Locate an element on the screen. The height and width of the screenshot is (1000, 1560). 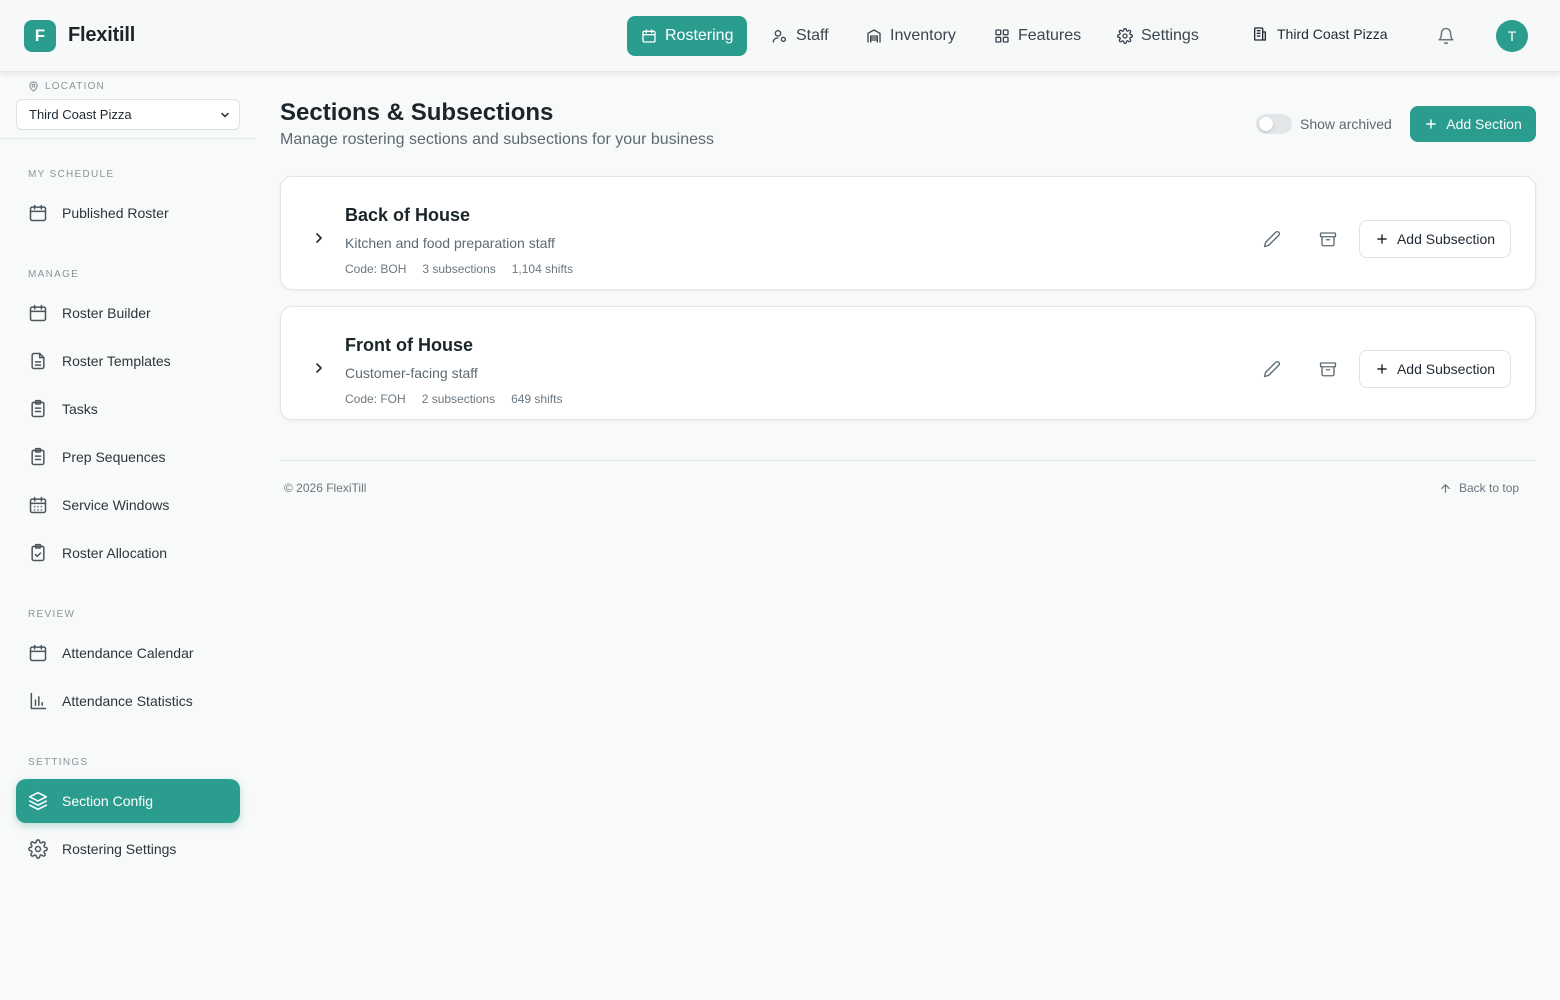
sidebar-item-label: Roster Allocation is located at coordinates (115, 553).